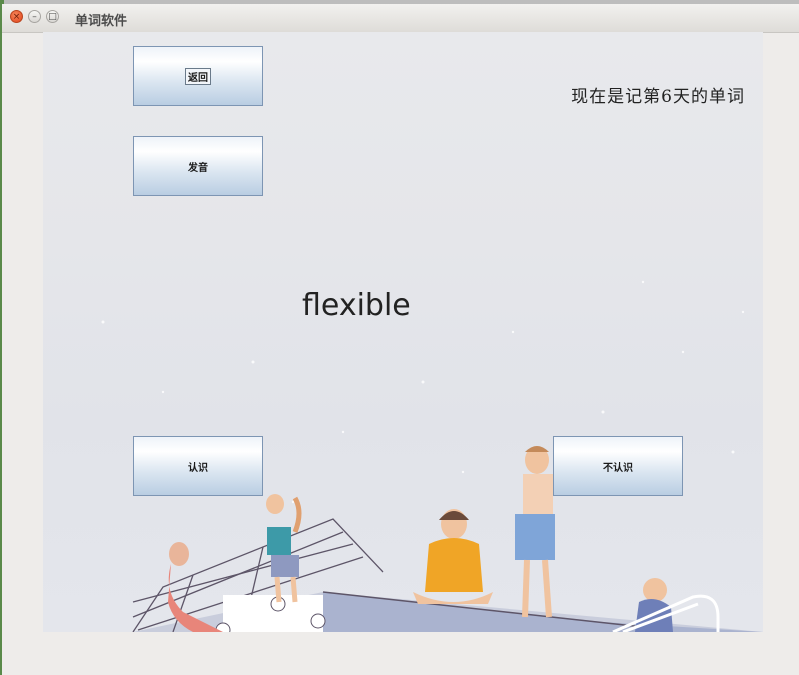 This screenshot has height=675, width=799. Describe the element at coordinates (658, 97) in the screenshot. I see `day-counter-label: 现在是记第6天的单词` at that location.